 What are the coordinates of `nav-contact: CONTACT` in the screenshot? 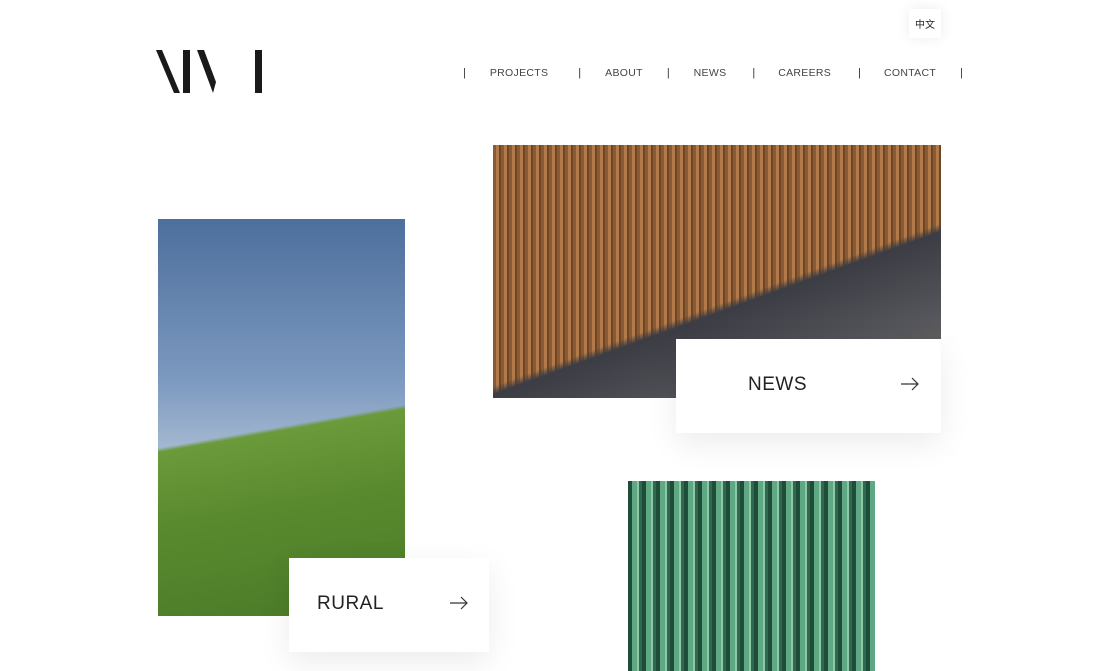 It's located at (910, 73).